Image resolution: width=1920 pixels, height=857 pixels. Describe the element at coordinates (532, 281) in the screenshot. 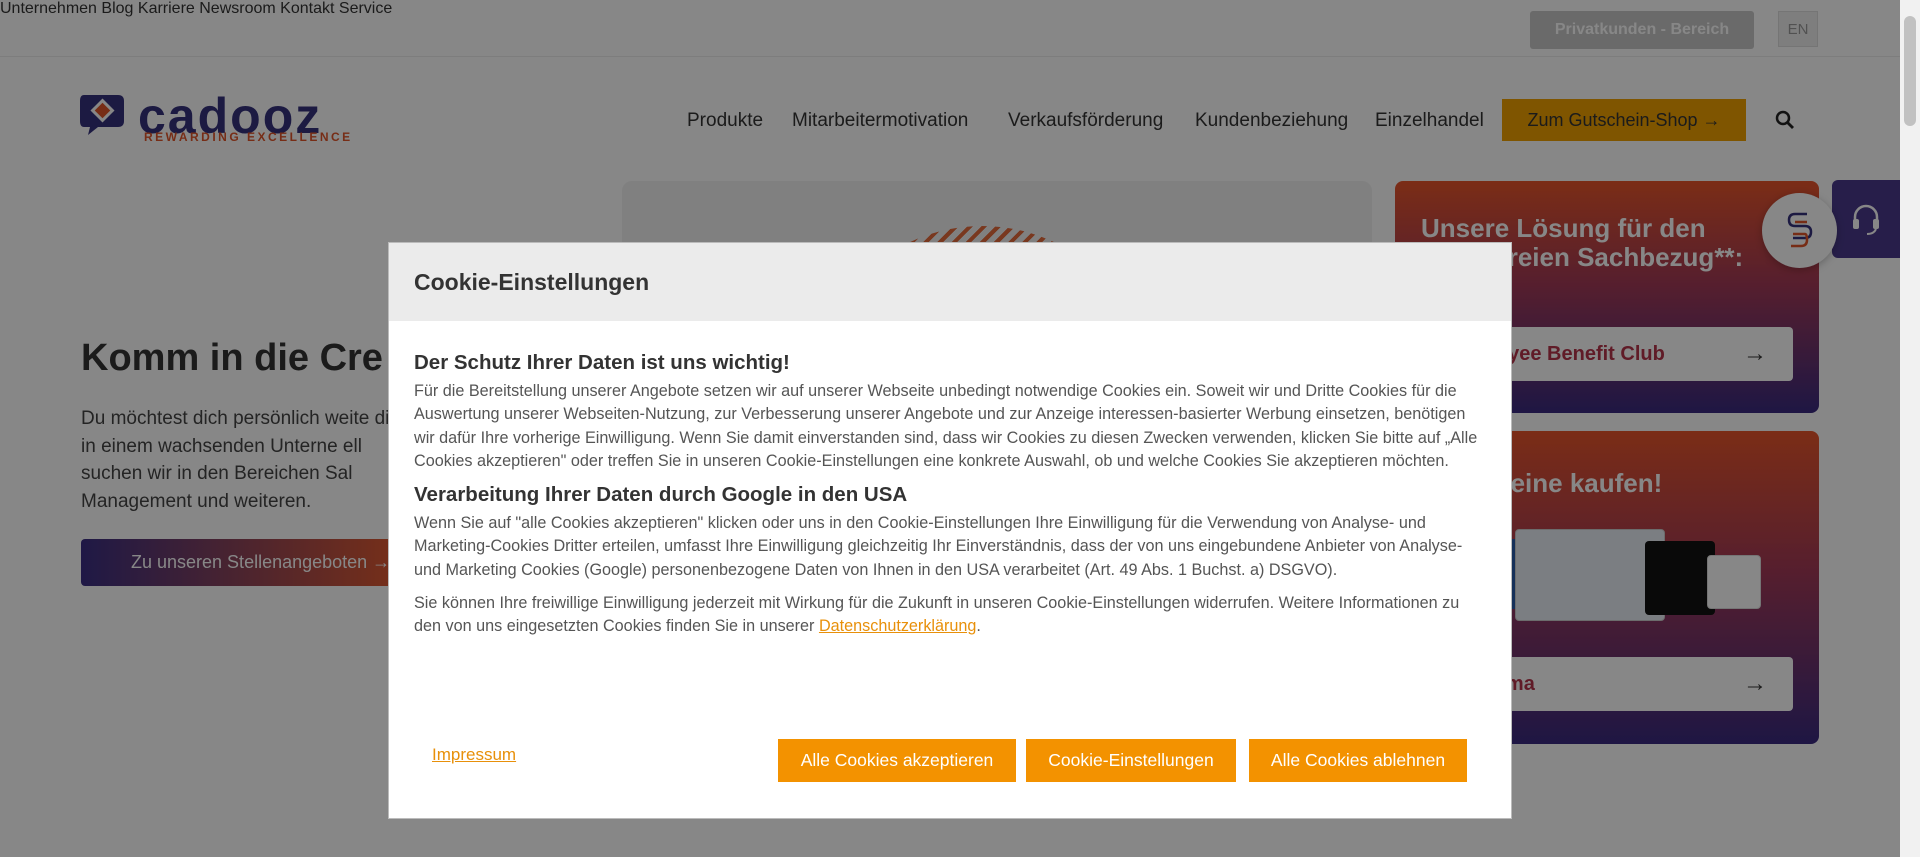

I see `dialog-title: Cookie-Einstellungen` at that location.